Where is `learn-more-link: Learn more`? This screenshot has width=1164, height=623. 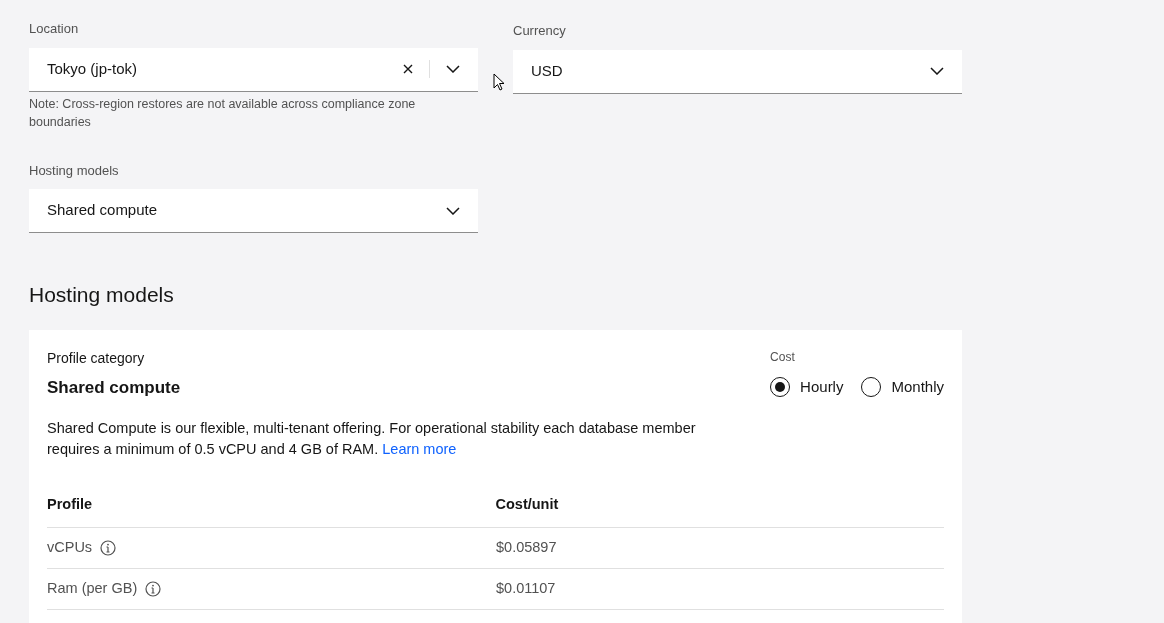
learn-more-link: Learn more is located at coordinates (419, 449).